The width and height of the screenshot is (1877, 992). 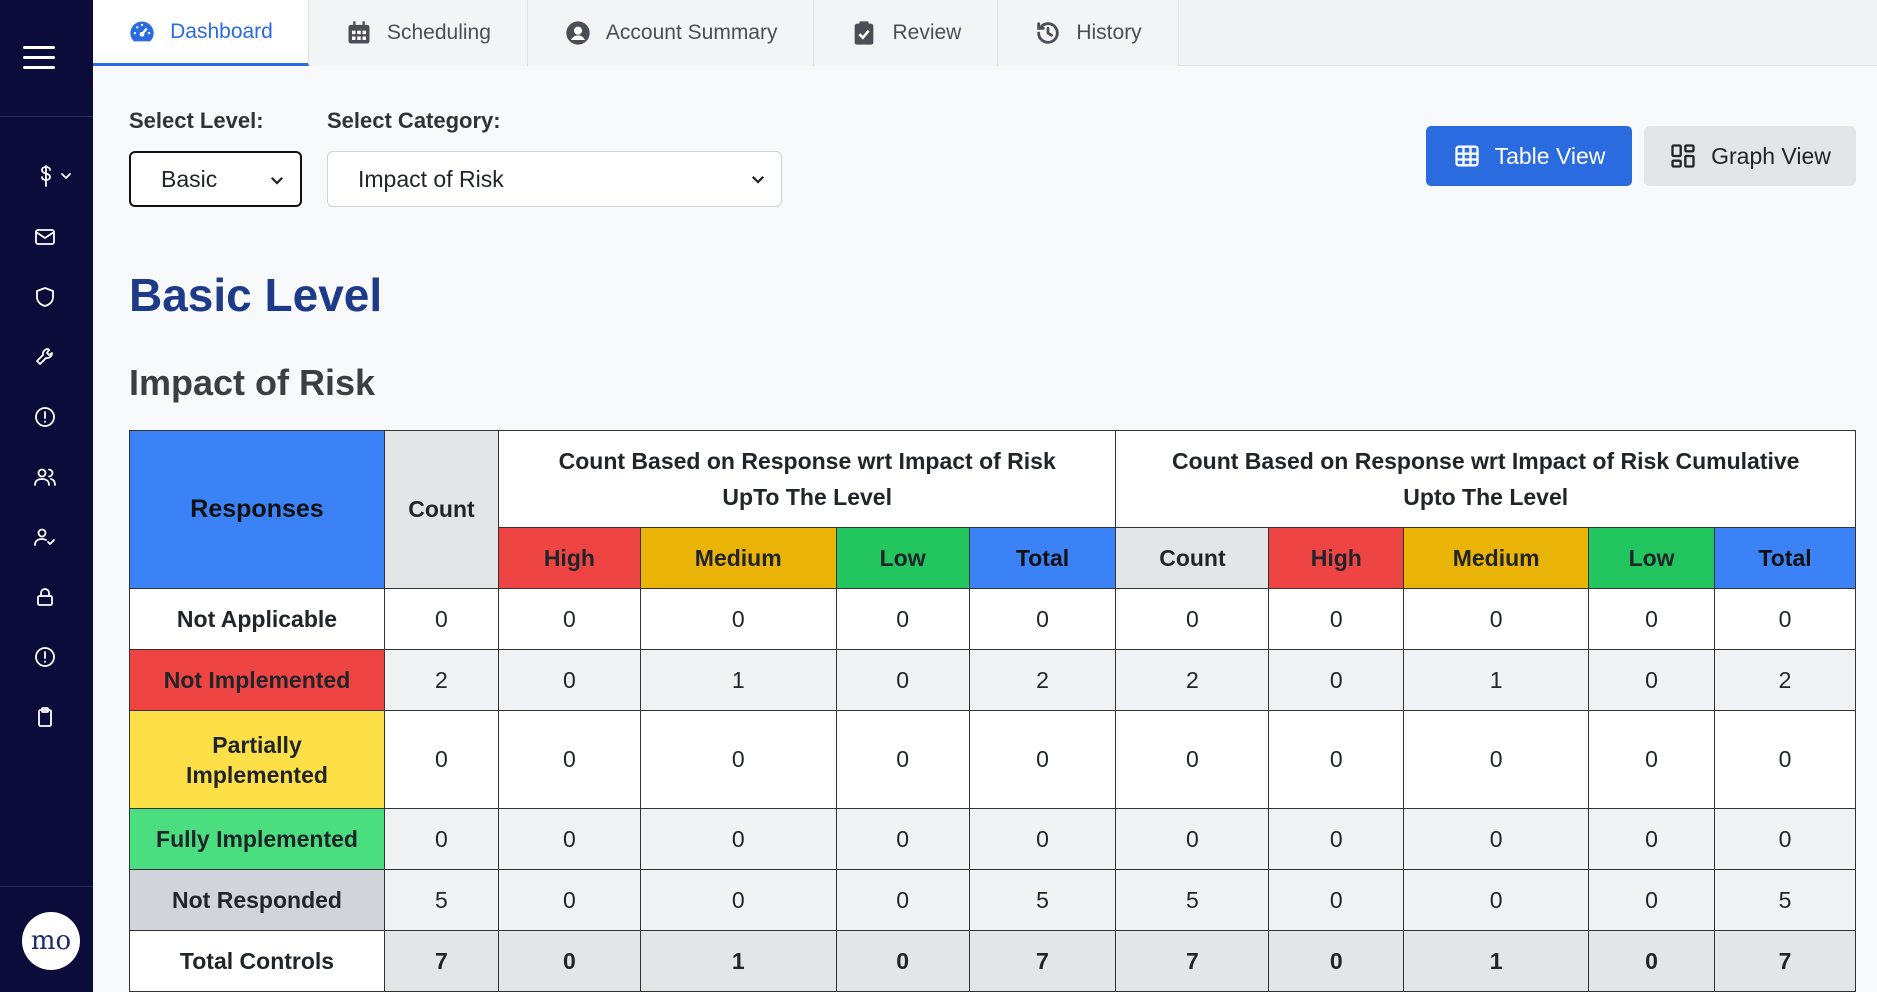 I want to click on tab-label: Review, so click(x=927, y=32).